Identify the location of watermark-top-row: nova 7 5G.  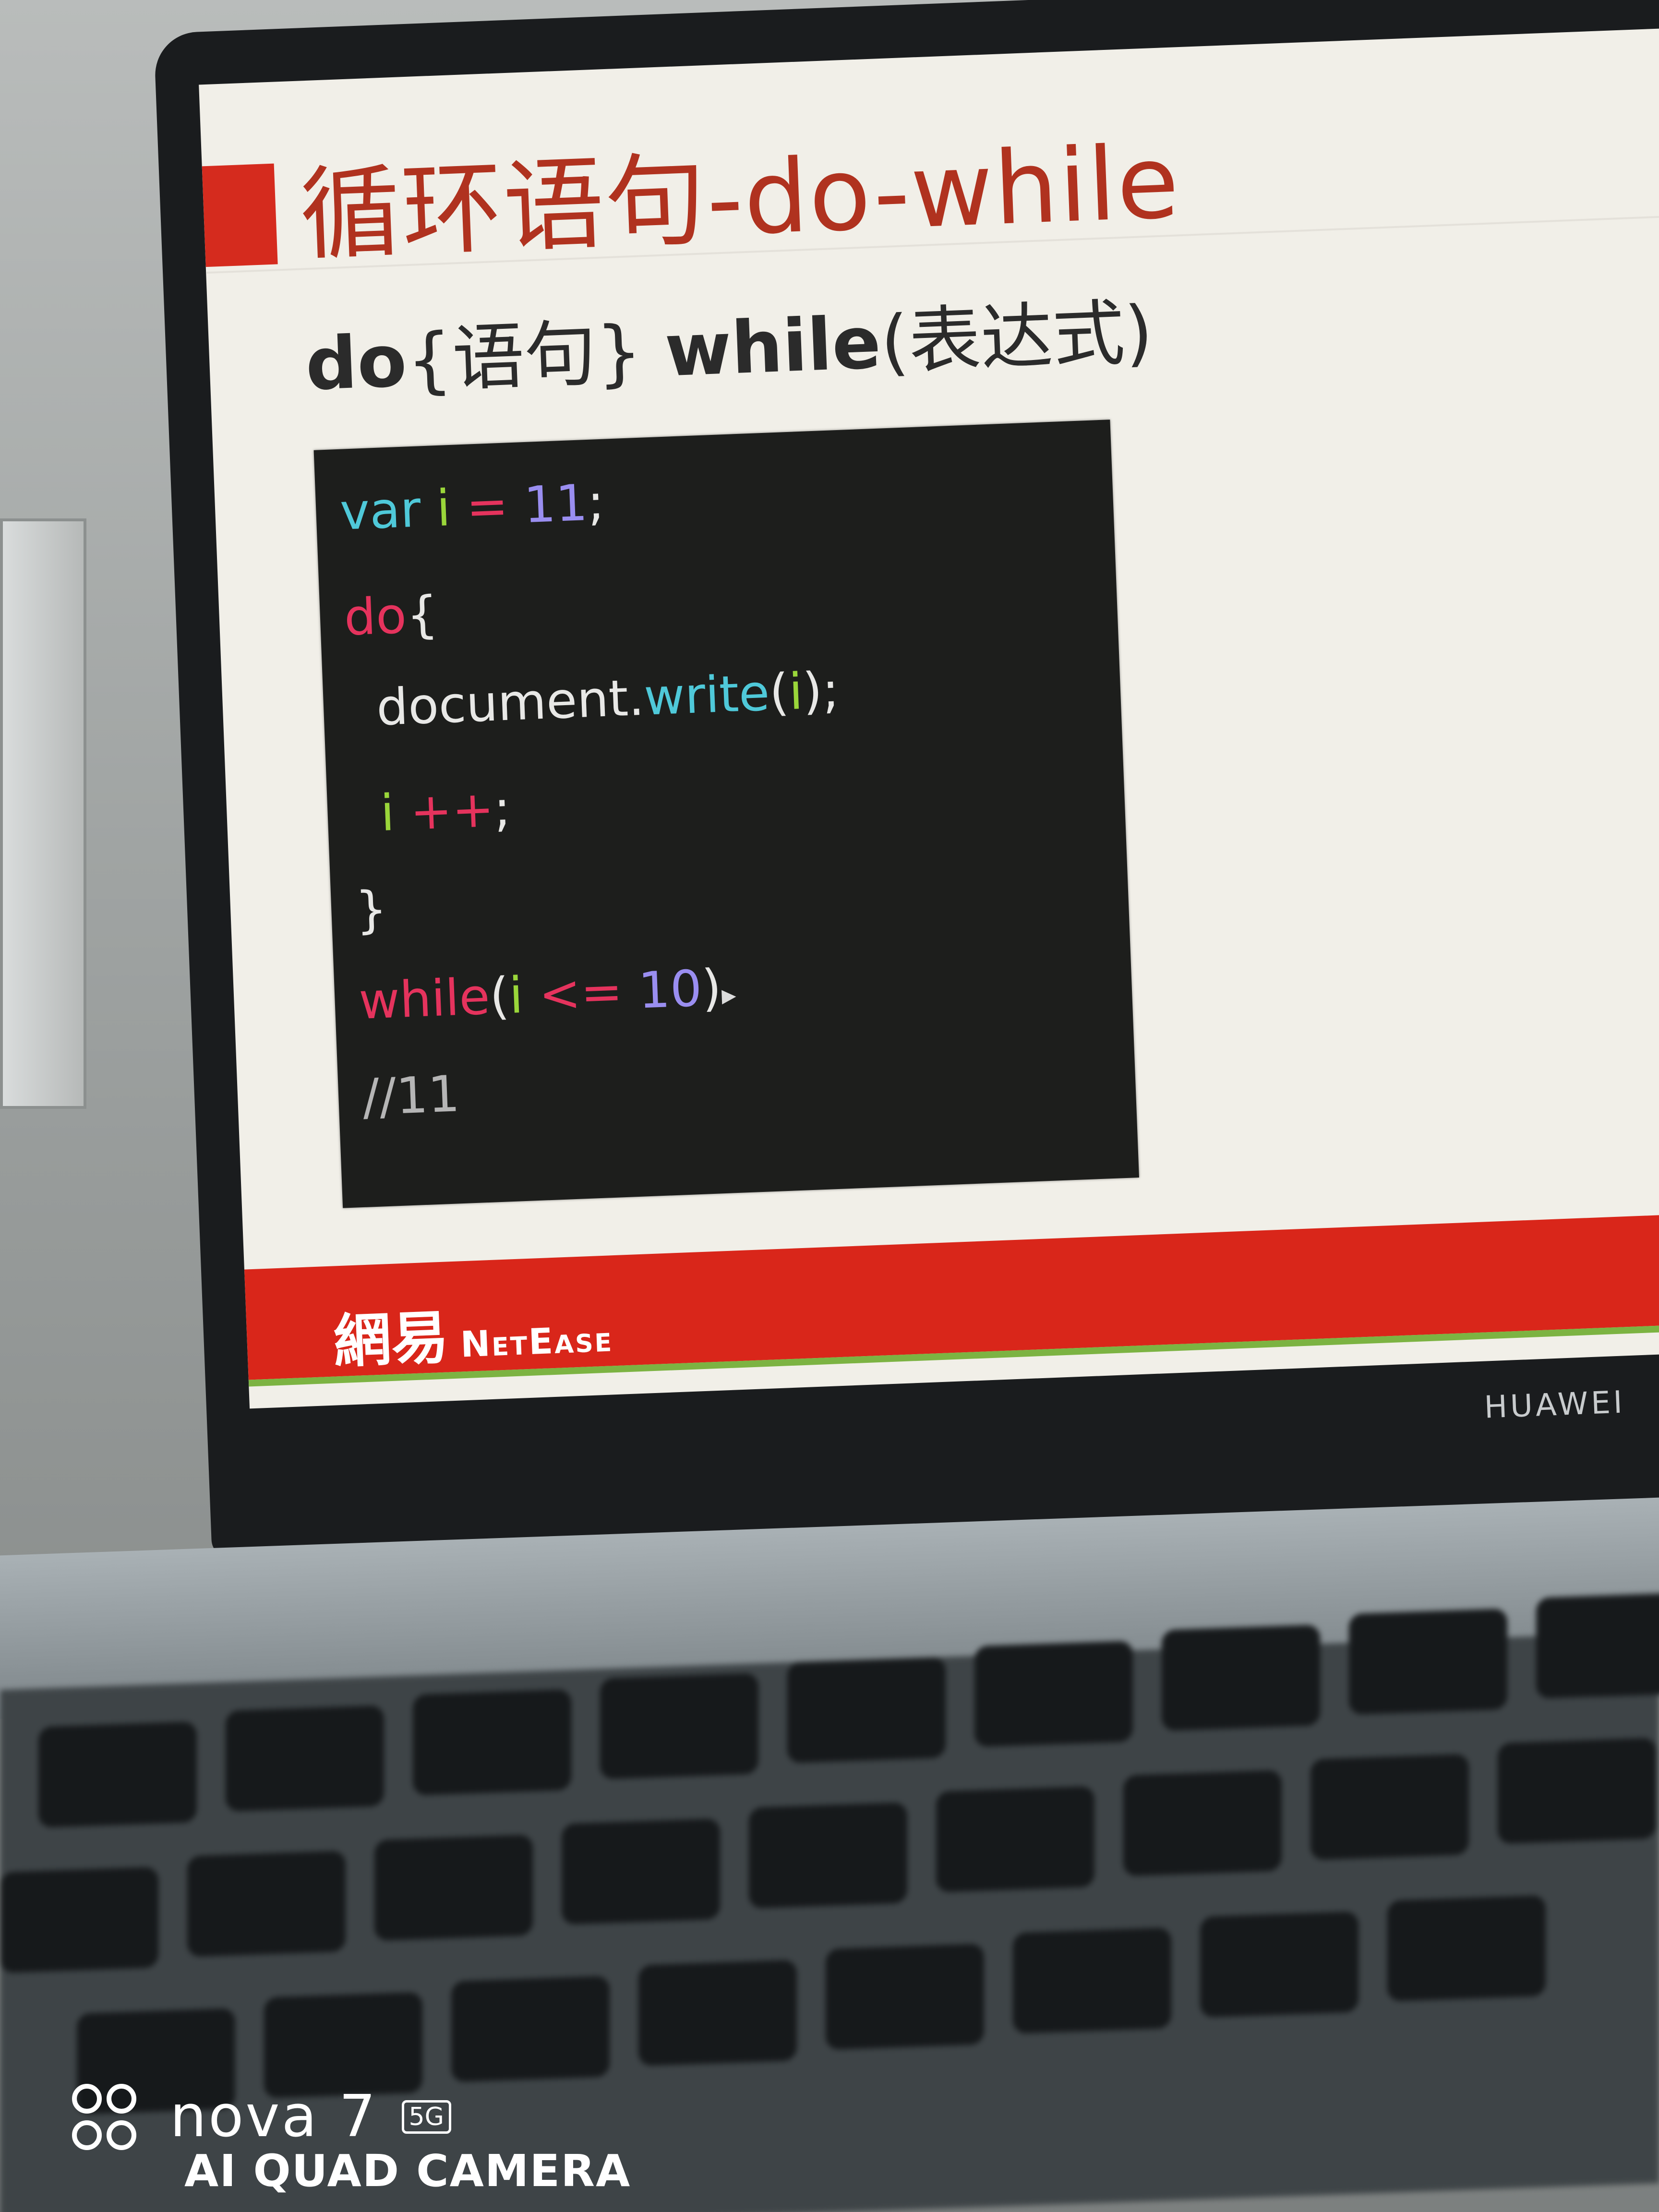
(351, 2116).